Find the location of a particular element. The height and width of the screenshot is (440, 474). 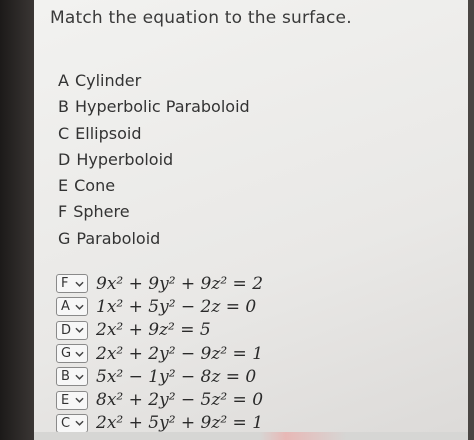

match-row: E 8x² + 2y² − 5z² = 0 is located at coordinates (256, 399).